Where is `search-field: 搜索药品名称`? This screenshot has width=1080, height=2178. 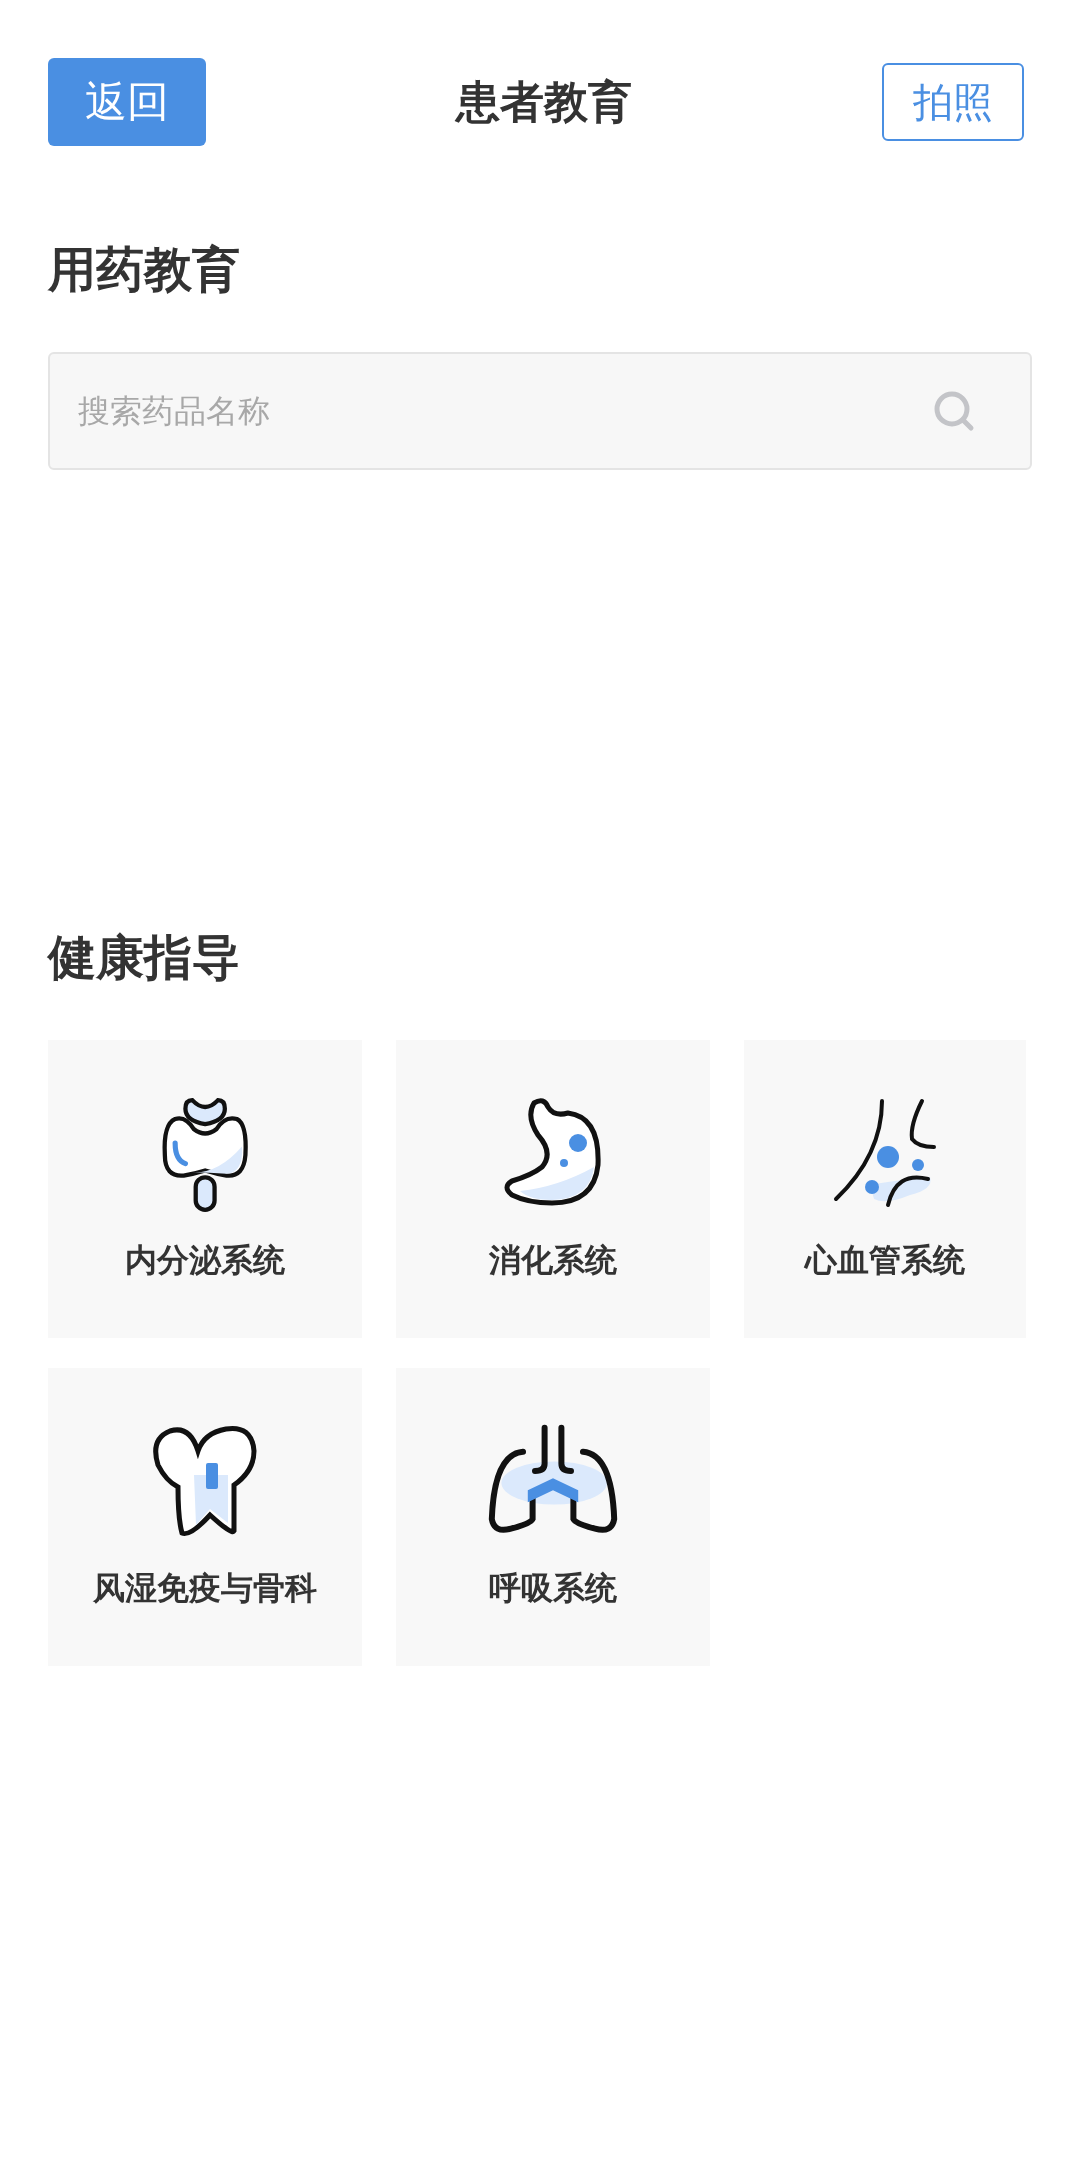 search-field: 搜索药品名称 is located at coordinates (540, 411).